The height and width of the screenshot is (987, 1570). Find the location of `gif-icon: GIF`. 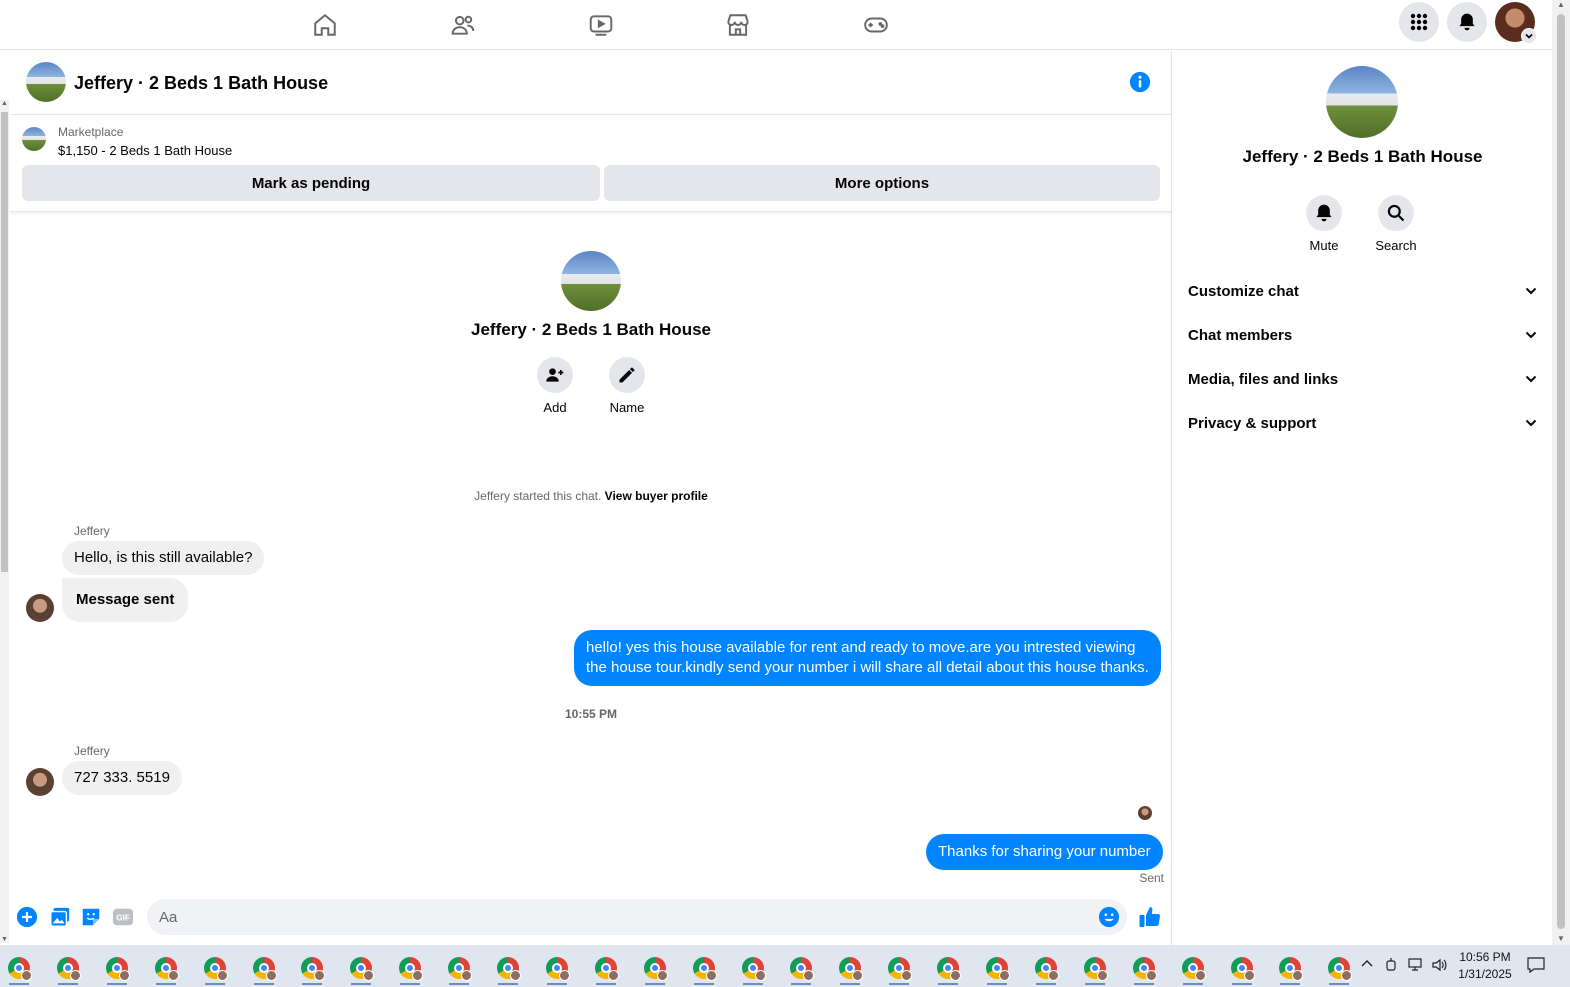

gif-icon: GIF is located at coordinates (123, 917).